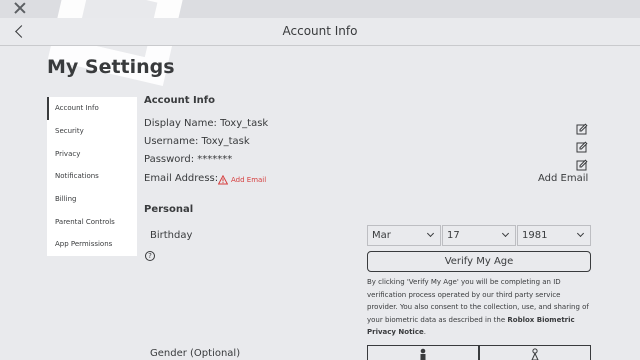 This screenshot has height=360, width=640. I want to click on sidebar-item-parental-controls: Parental Controls, so click(92, 221).